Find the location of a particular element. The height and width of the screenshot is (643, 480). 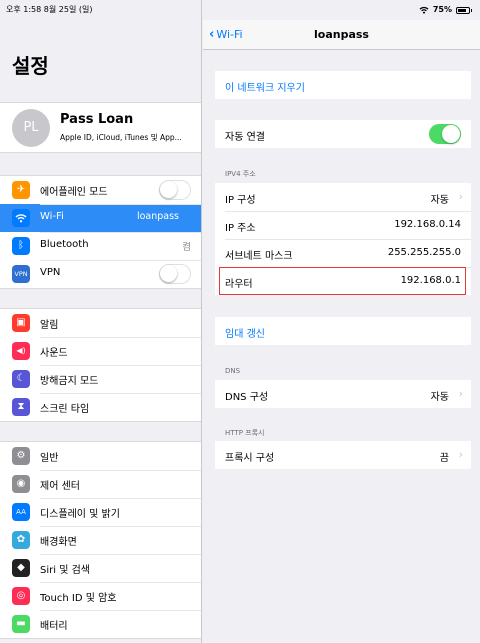

sidebar-item-wallpaper: ✿ 배경화면 is located at coordinates (100, 540).